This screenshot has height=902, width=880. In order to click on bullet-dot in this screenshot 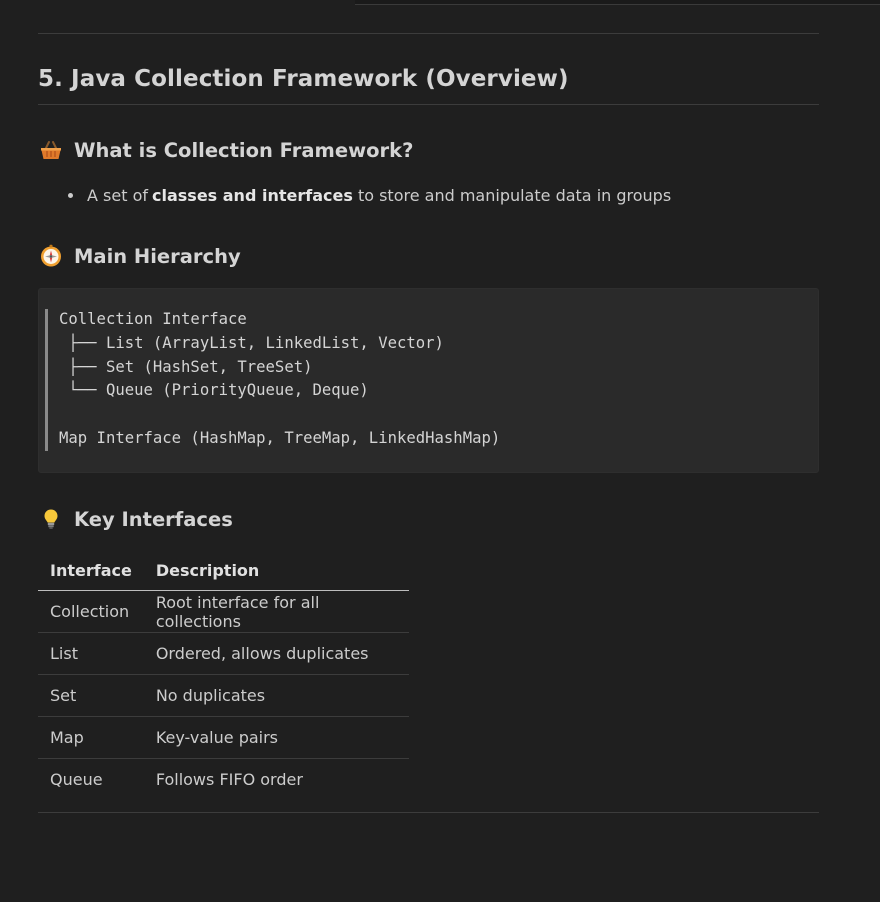, I will do `click(70, 195)`.